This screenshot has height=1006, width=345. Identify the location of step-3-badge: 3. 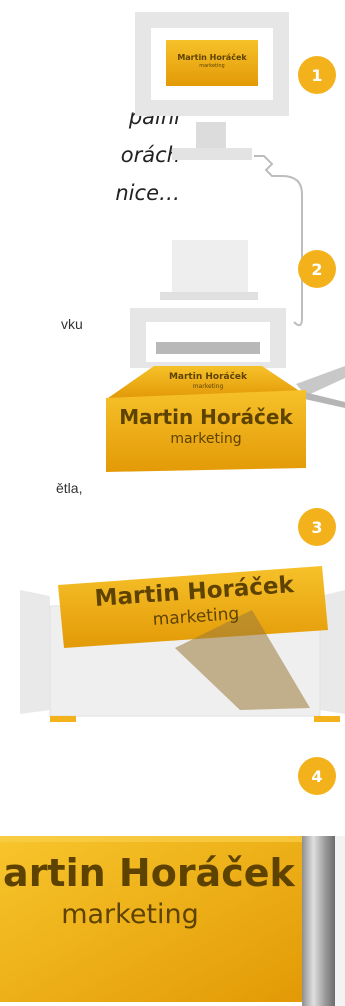
(317, 527).